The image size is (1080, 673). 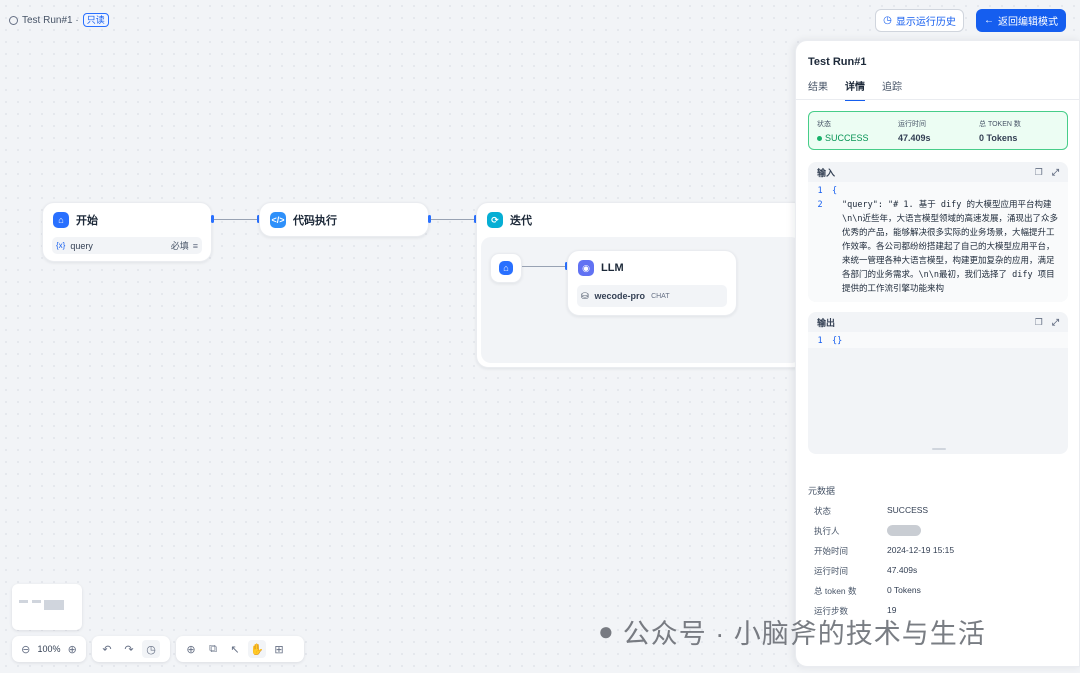 I want to click on code-line: {}, so click(x=837, y=341).